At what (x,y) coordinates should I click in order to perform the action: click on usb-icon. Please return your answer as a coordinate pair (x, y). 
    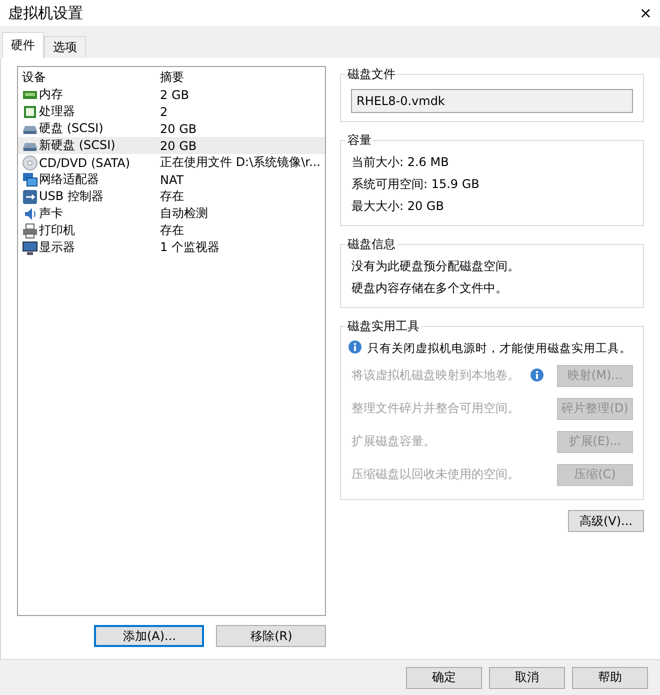
    Looking at the image, I should click on (30, 196).